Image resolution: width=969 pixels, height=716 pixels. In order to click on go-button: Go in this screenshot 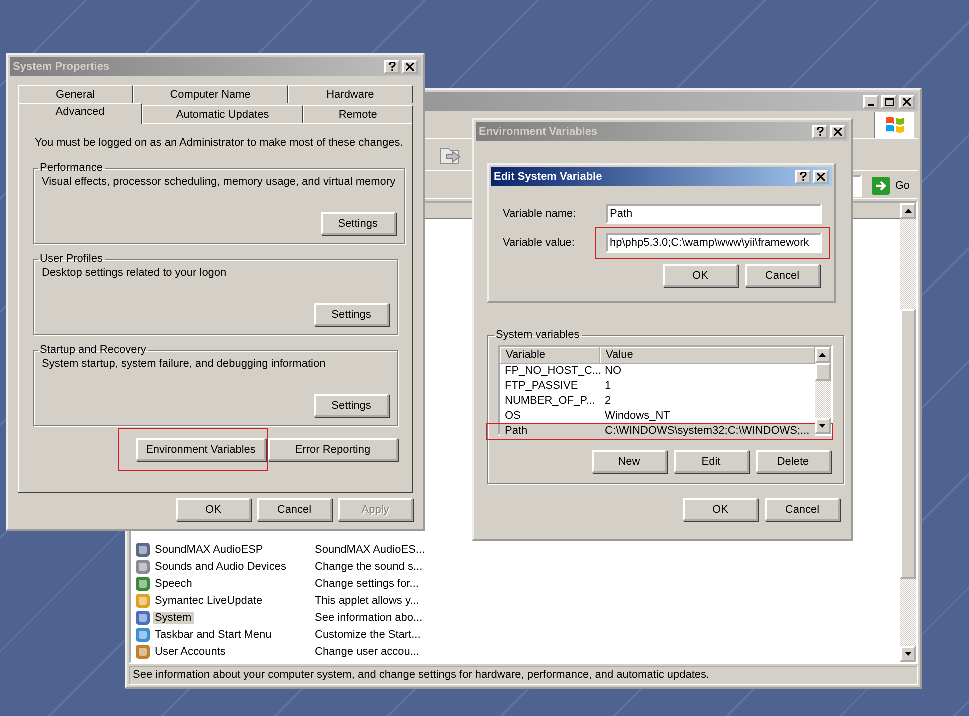, I will do `click(891, 185)`.